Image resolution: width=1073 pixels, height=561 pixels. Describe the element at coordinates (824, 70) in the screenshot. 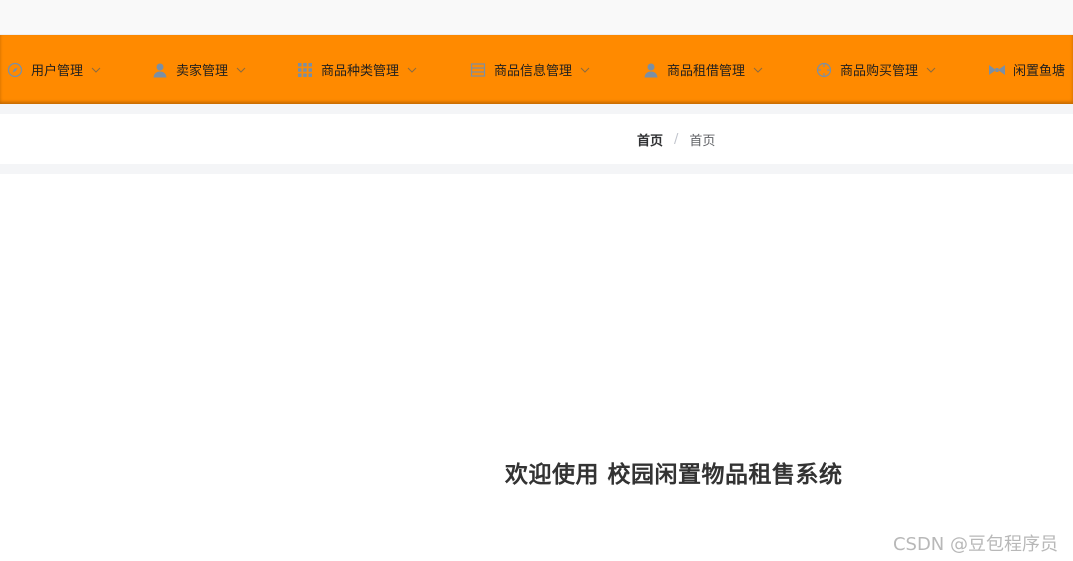

I see `crosshair-icon` at that location.